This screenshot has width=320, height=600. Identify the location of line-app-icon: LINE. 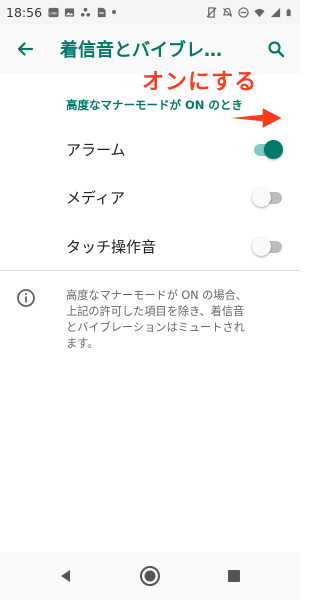
(53, 12).